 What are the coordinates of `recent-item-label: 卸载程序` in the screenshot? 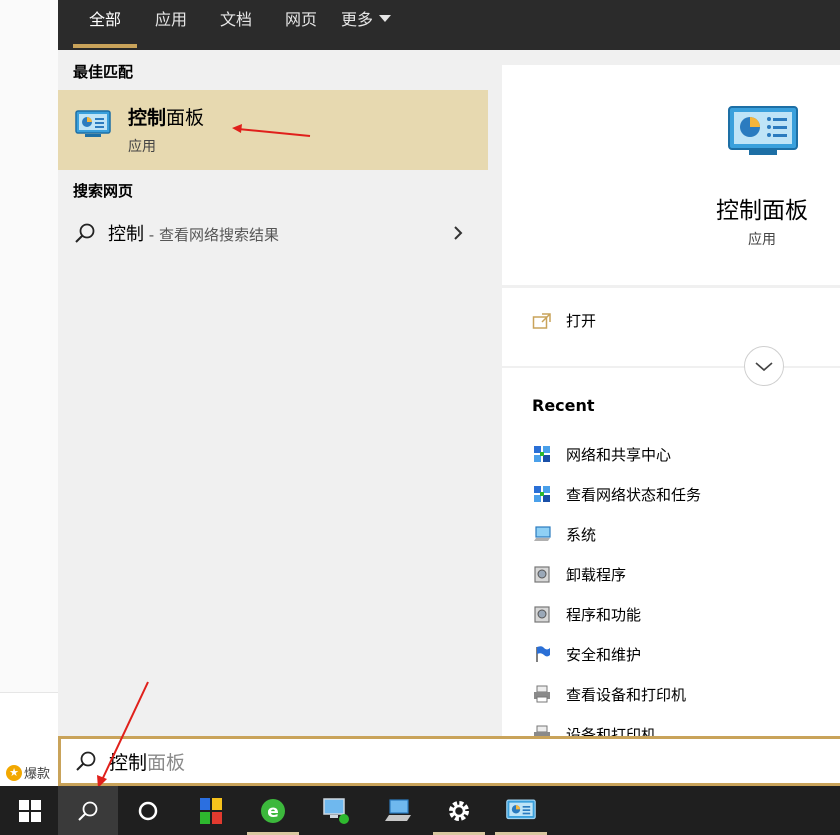 It's located at (596, 574).